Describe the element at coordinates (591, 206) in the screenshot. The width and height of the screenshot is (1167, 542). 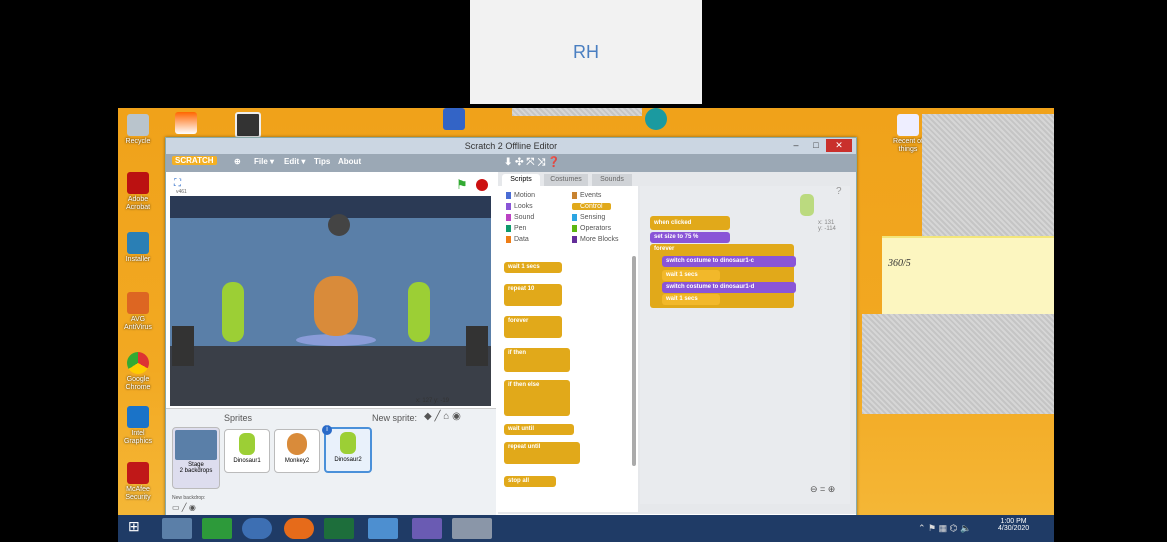
I see `category-control: Control` at that location.